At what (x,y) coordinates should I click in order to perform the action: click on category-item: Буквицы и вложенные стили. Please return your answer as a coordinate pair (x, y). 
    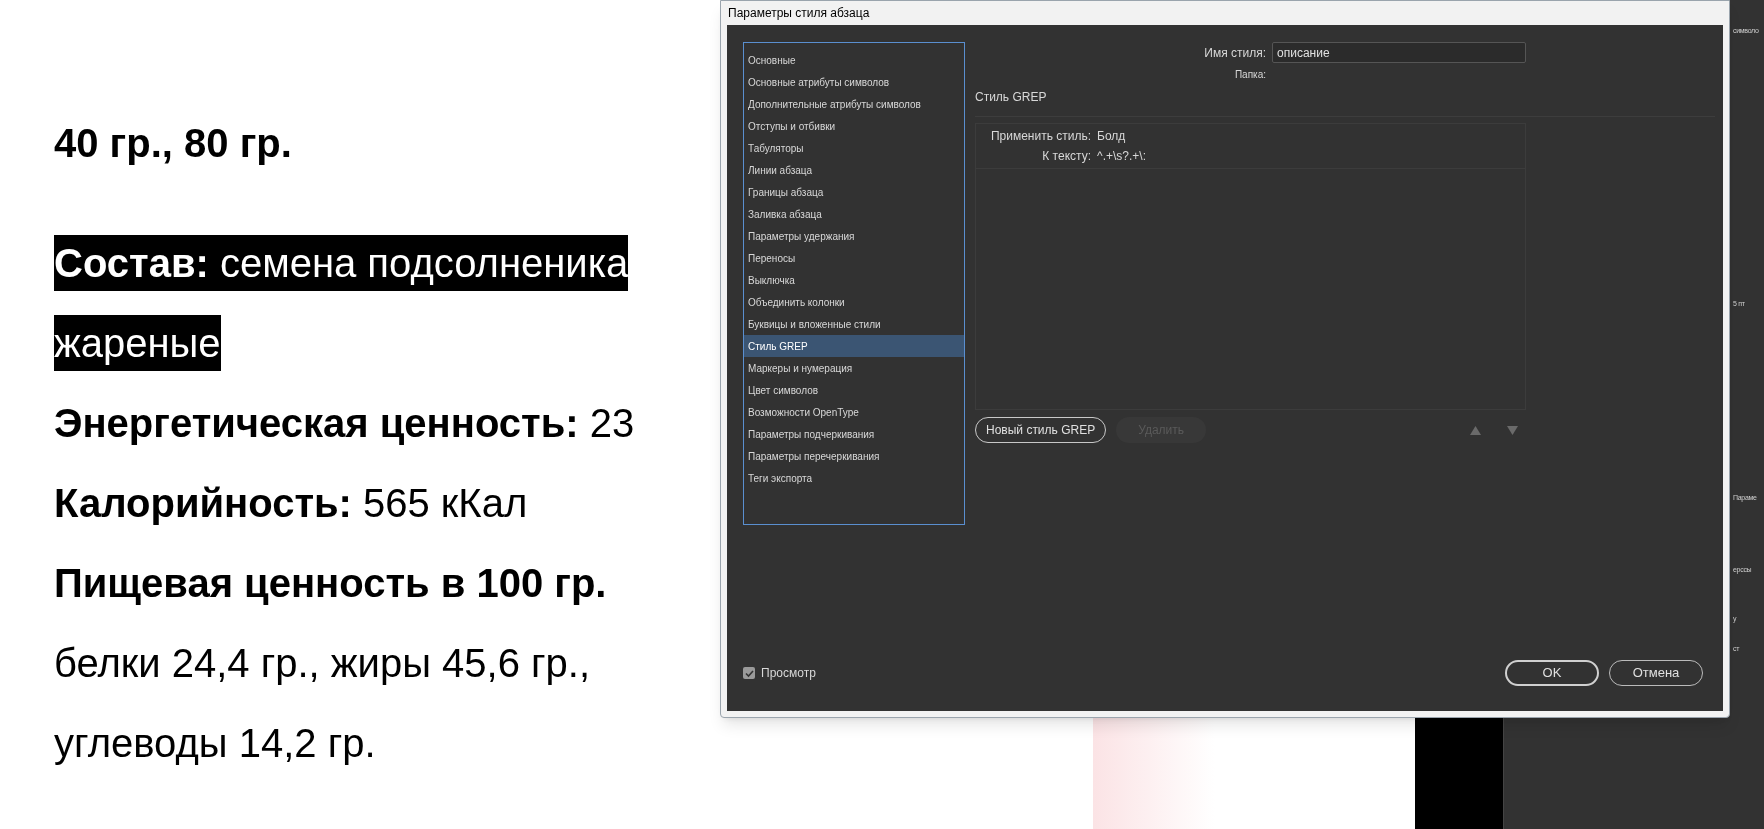
    Looking at the image, I should click on (854, 324).